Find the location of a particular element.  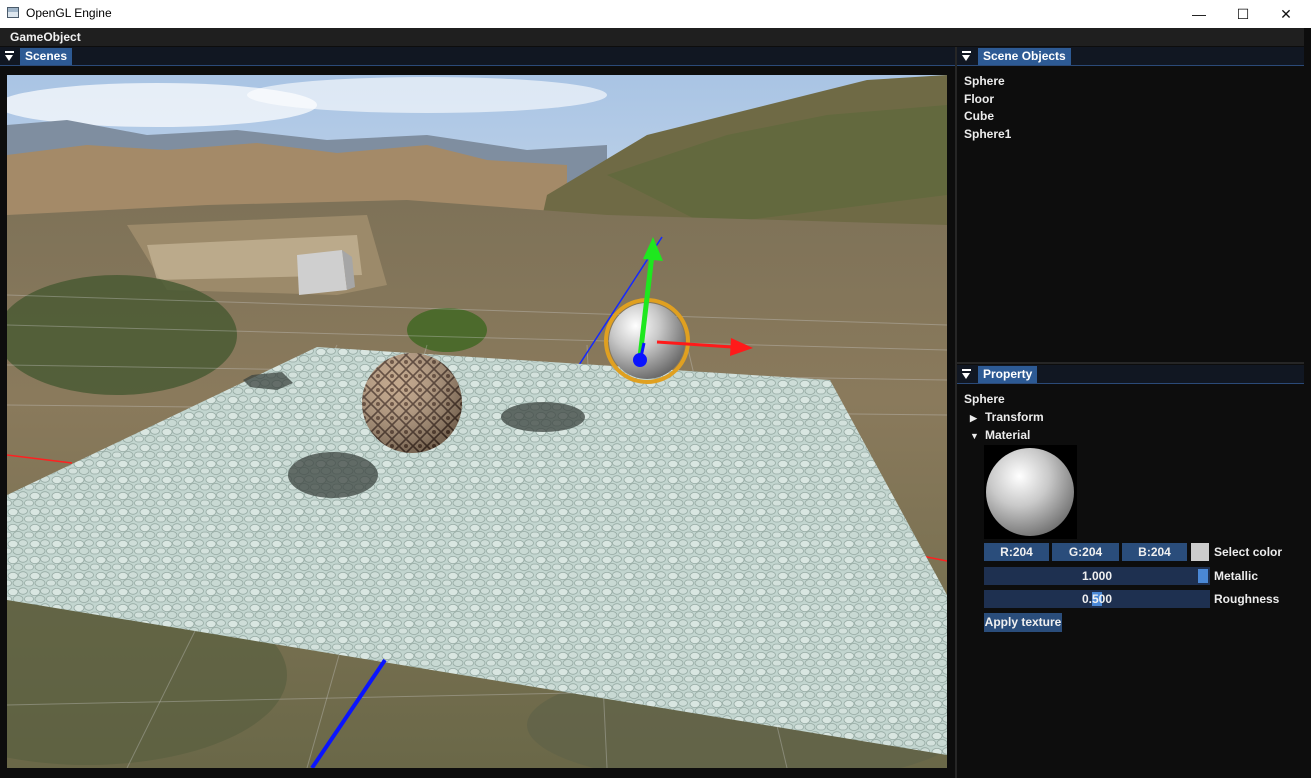

roughness-slider: 0.500 is located at coordinates (1097, 599).